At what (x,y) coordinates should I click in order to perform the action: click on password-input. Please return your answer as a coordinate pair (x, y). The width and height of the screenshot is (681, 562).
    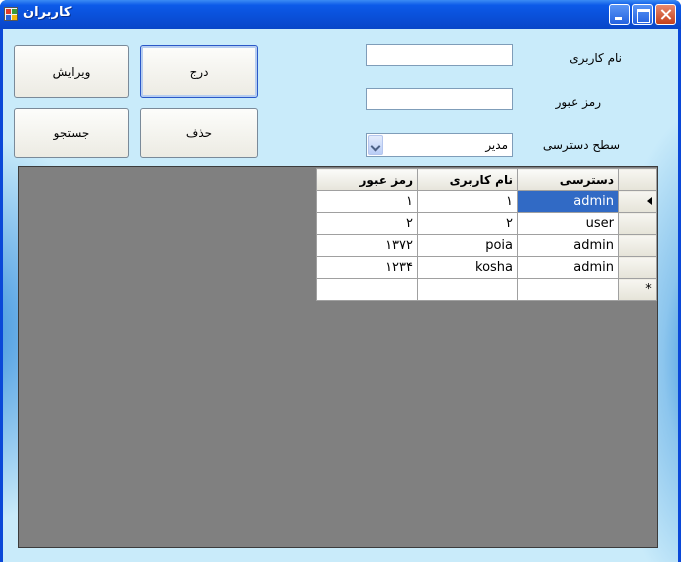
    Looking at the image, I should click on (439, 99).